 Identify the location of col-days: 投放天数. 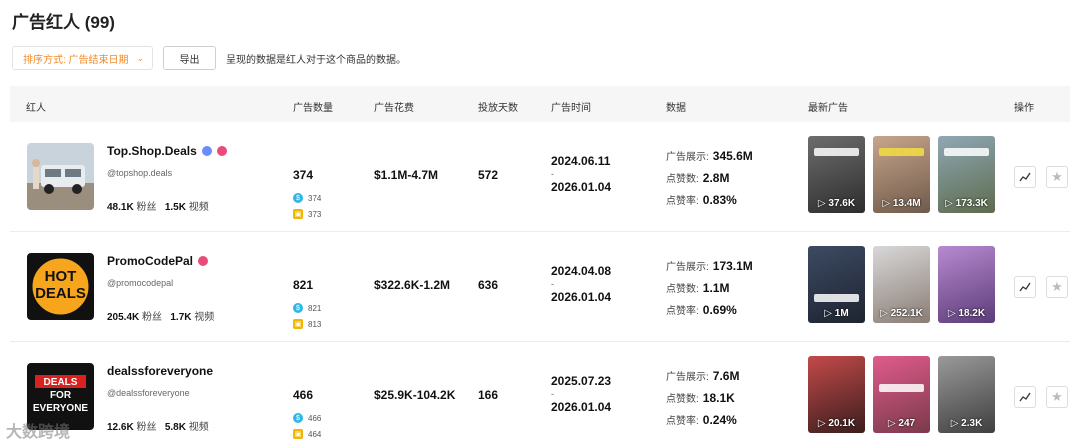
(498, 106).